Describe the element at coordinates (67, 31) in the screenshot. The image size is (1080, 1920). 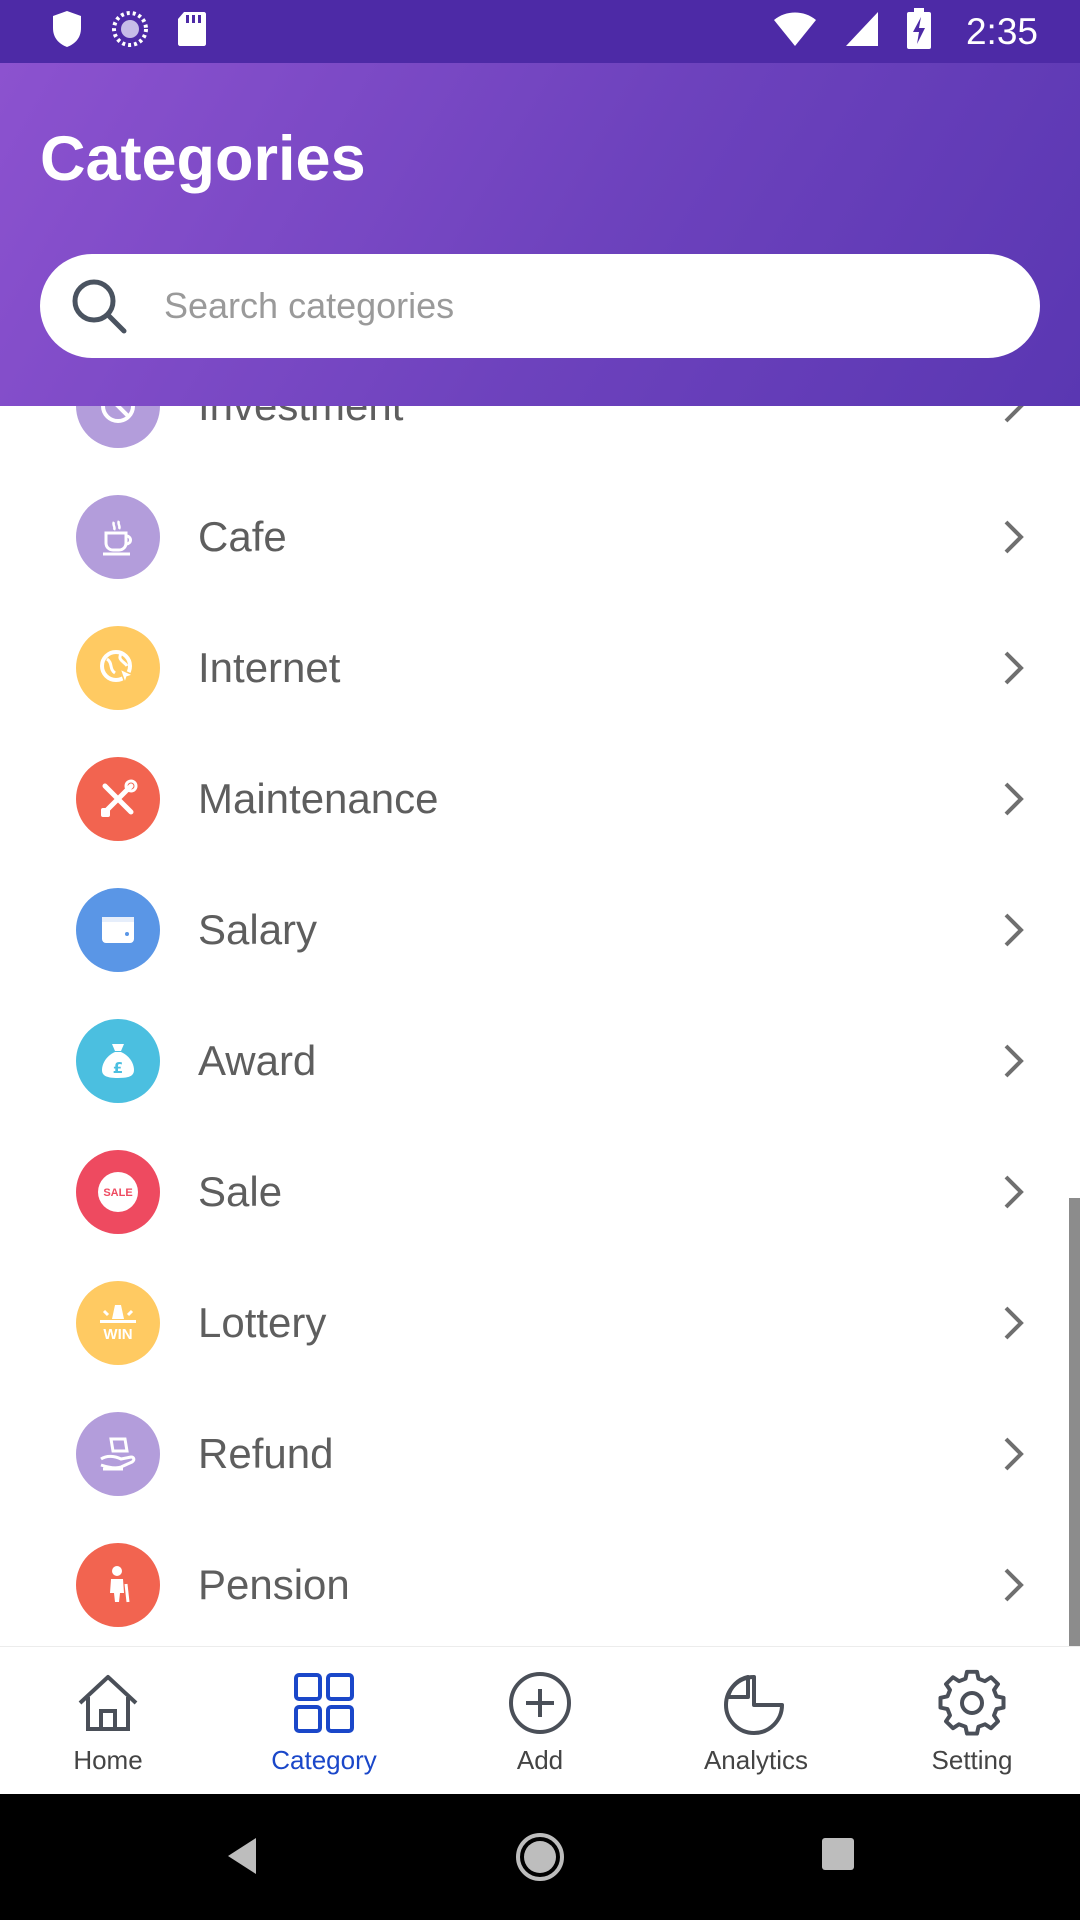
I see `shield-icon` at that location.